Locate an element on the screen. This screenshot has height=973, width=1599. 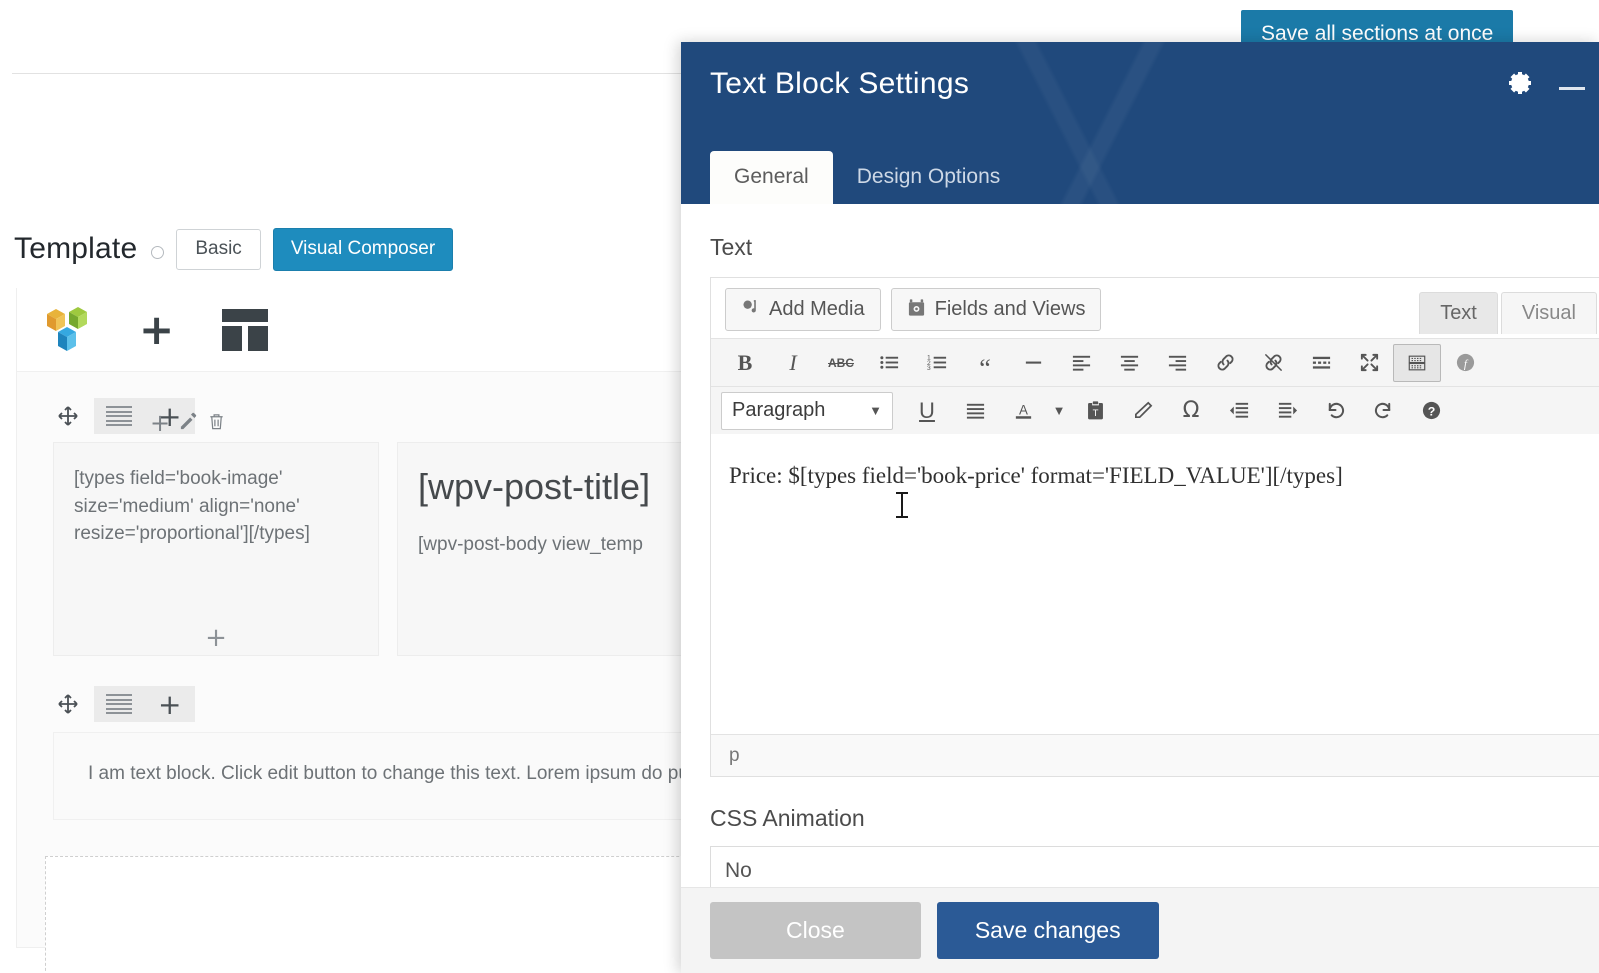
align-right-icon is located at coordinates (1177, 363).